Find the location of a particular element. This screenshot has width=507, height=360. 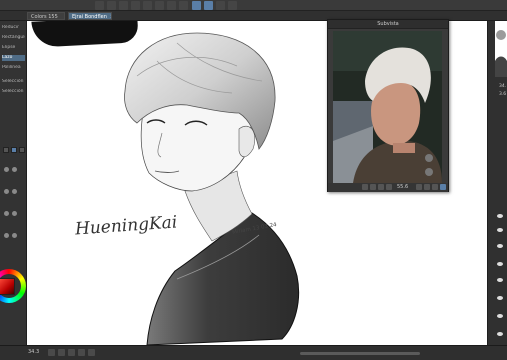

zoom-in-icon is located at coordinates (427, 187).